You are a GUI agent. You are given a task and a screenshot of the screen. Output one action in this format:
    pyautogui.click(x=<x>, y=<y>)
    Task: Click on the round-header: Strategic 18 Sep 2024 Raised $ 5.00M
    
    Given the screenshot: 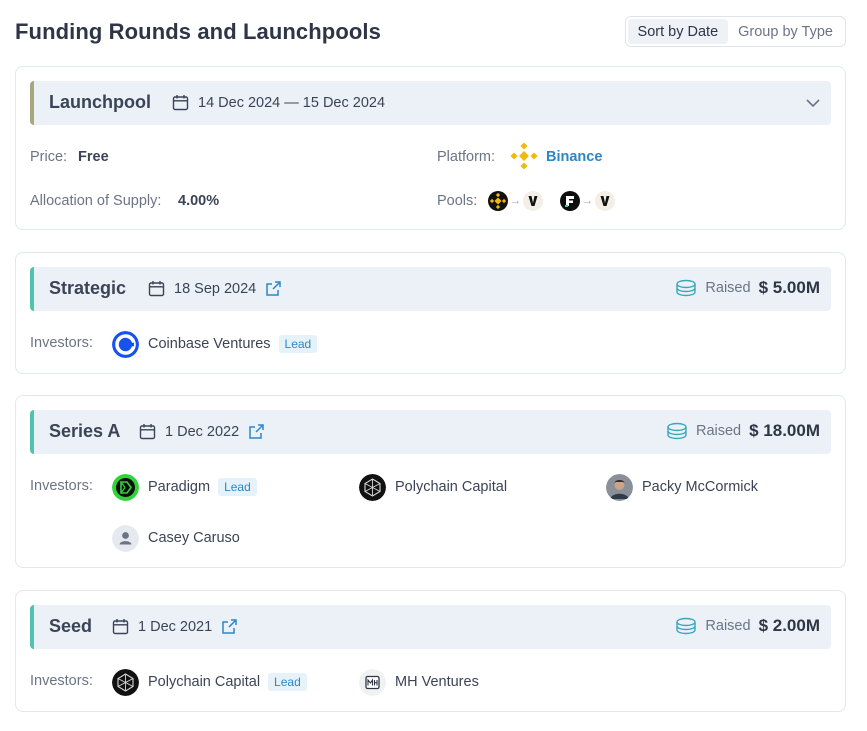 What is the action you would take?
    pyautogui.click(x=430, y=289)
    